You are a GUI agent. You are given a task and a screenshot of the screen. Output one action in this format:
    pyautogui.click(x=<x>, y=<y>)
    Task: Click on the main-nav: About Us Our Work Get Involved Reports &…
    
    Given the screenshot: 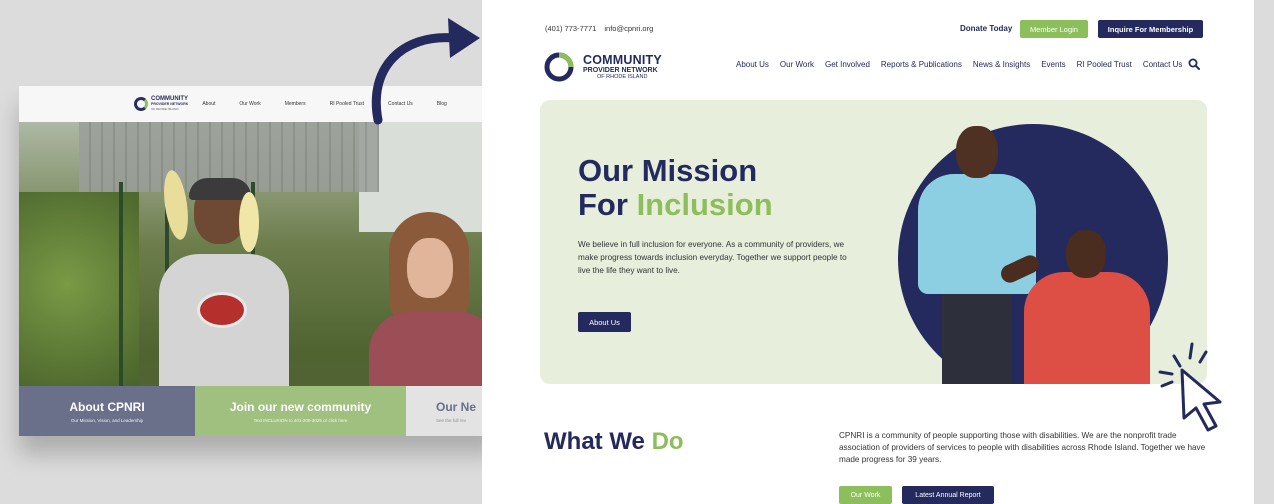 What is the action you would take?
    pyautogui.click(x=964, y=64)
    